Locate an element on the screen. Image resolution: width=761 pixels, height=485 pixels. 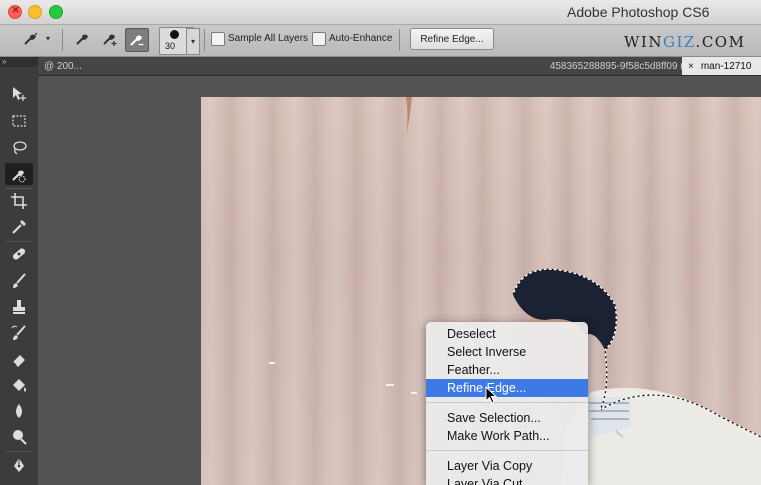
new-selection-button is located at coordinates (83, 39).